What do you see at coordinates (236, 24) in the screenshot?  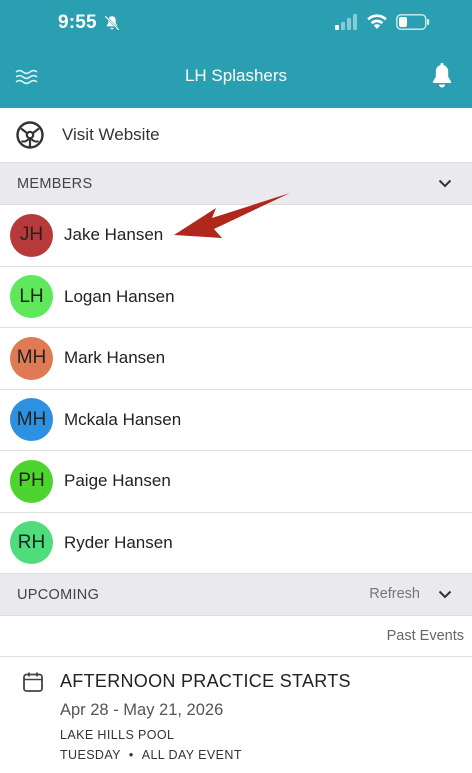 I see `status-bar: 9:55` at bounding box center [236, 24].